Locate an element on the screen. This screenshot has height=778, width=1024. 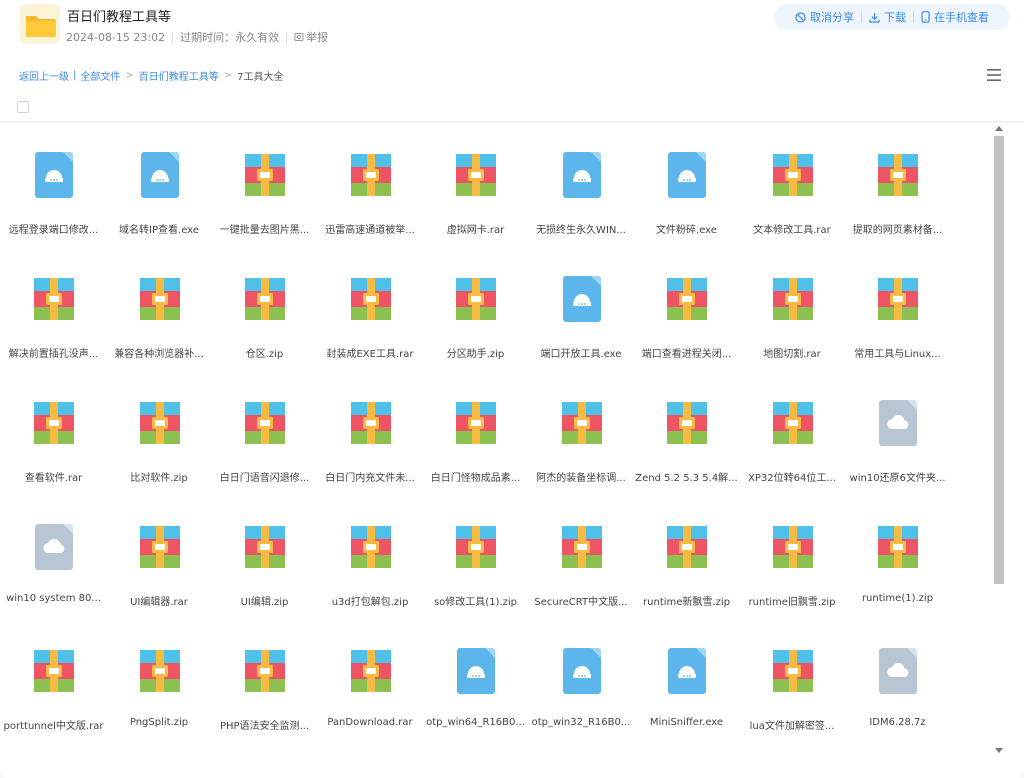
scroll-up-arrow is located at coordinates (999, 128).